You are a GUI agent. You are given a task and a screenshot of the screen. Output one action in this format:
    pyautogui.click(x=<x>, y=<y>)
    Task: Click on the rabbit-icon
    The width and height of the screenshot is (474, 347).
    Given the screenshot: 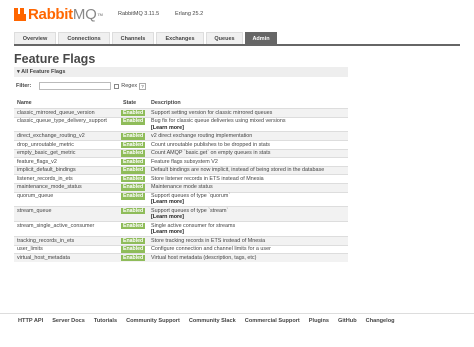 What is the action you would take?
    pyautogui.click(x=20, y=14)
    